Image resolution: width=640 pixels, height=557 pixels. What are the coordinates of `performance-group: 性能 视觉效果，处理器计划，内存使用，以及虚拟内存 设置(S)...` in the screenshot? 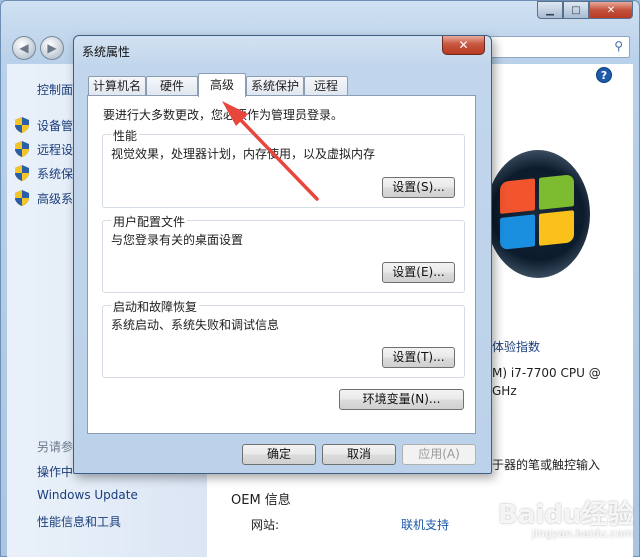 It's located at (283, 167).